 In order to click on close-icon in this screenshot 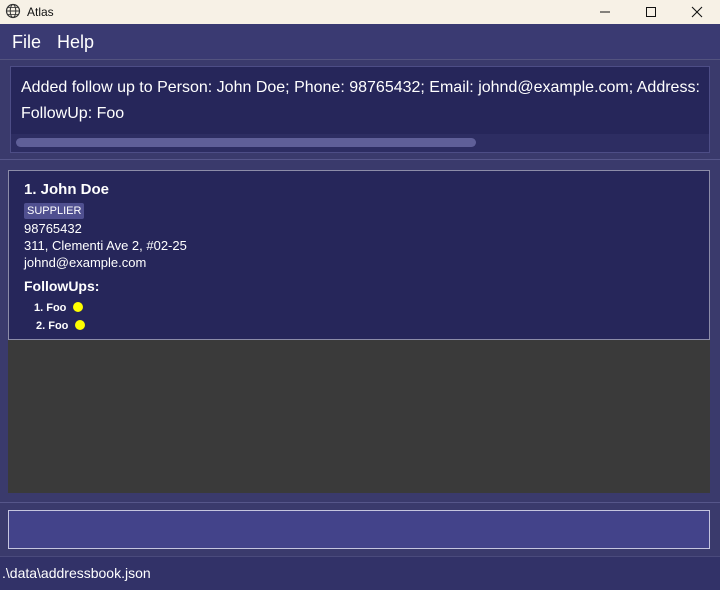, I will do `click(697, 12)`.